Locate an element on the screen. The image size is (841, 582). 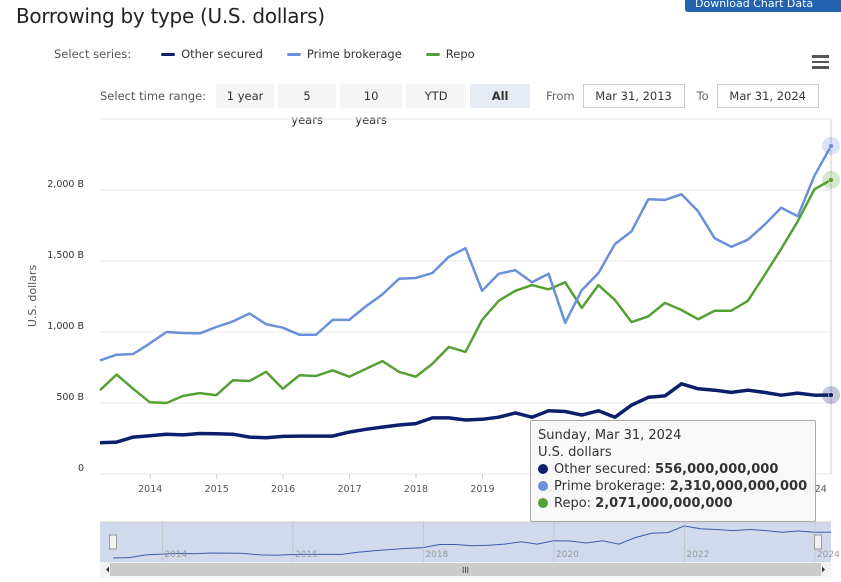
x-tick-label: 2018 is located at coordinates (416, 489).